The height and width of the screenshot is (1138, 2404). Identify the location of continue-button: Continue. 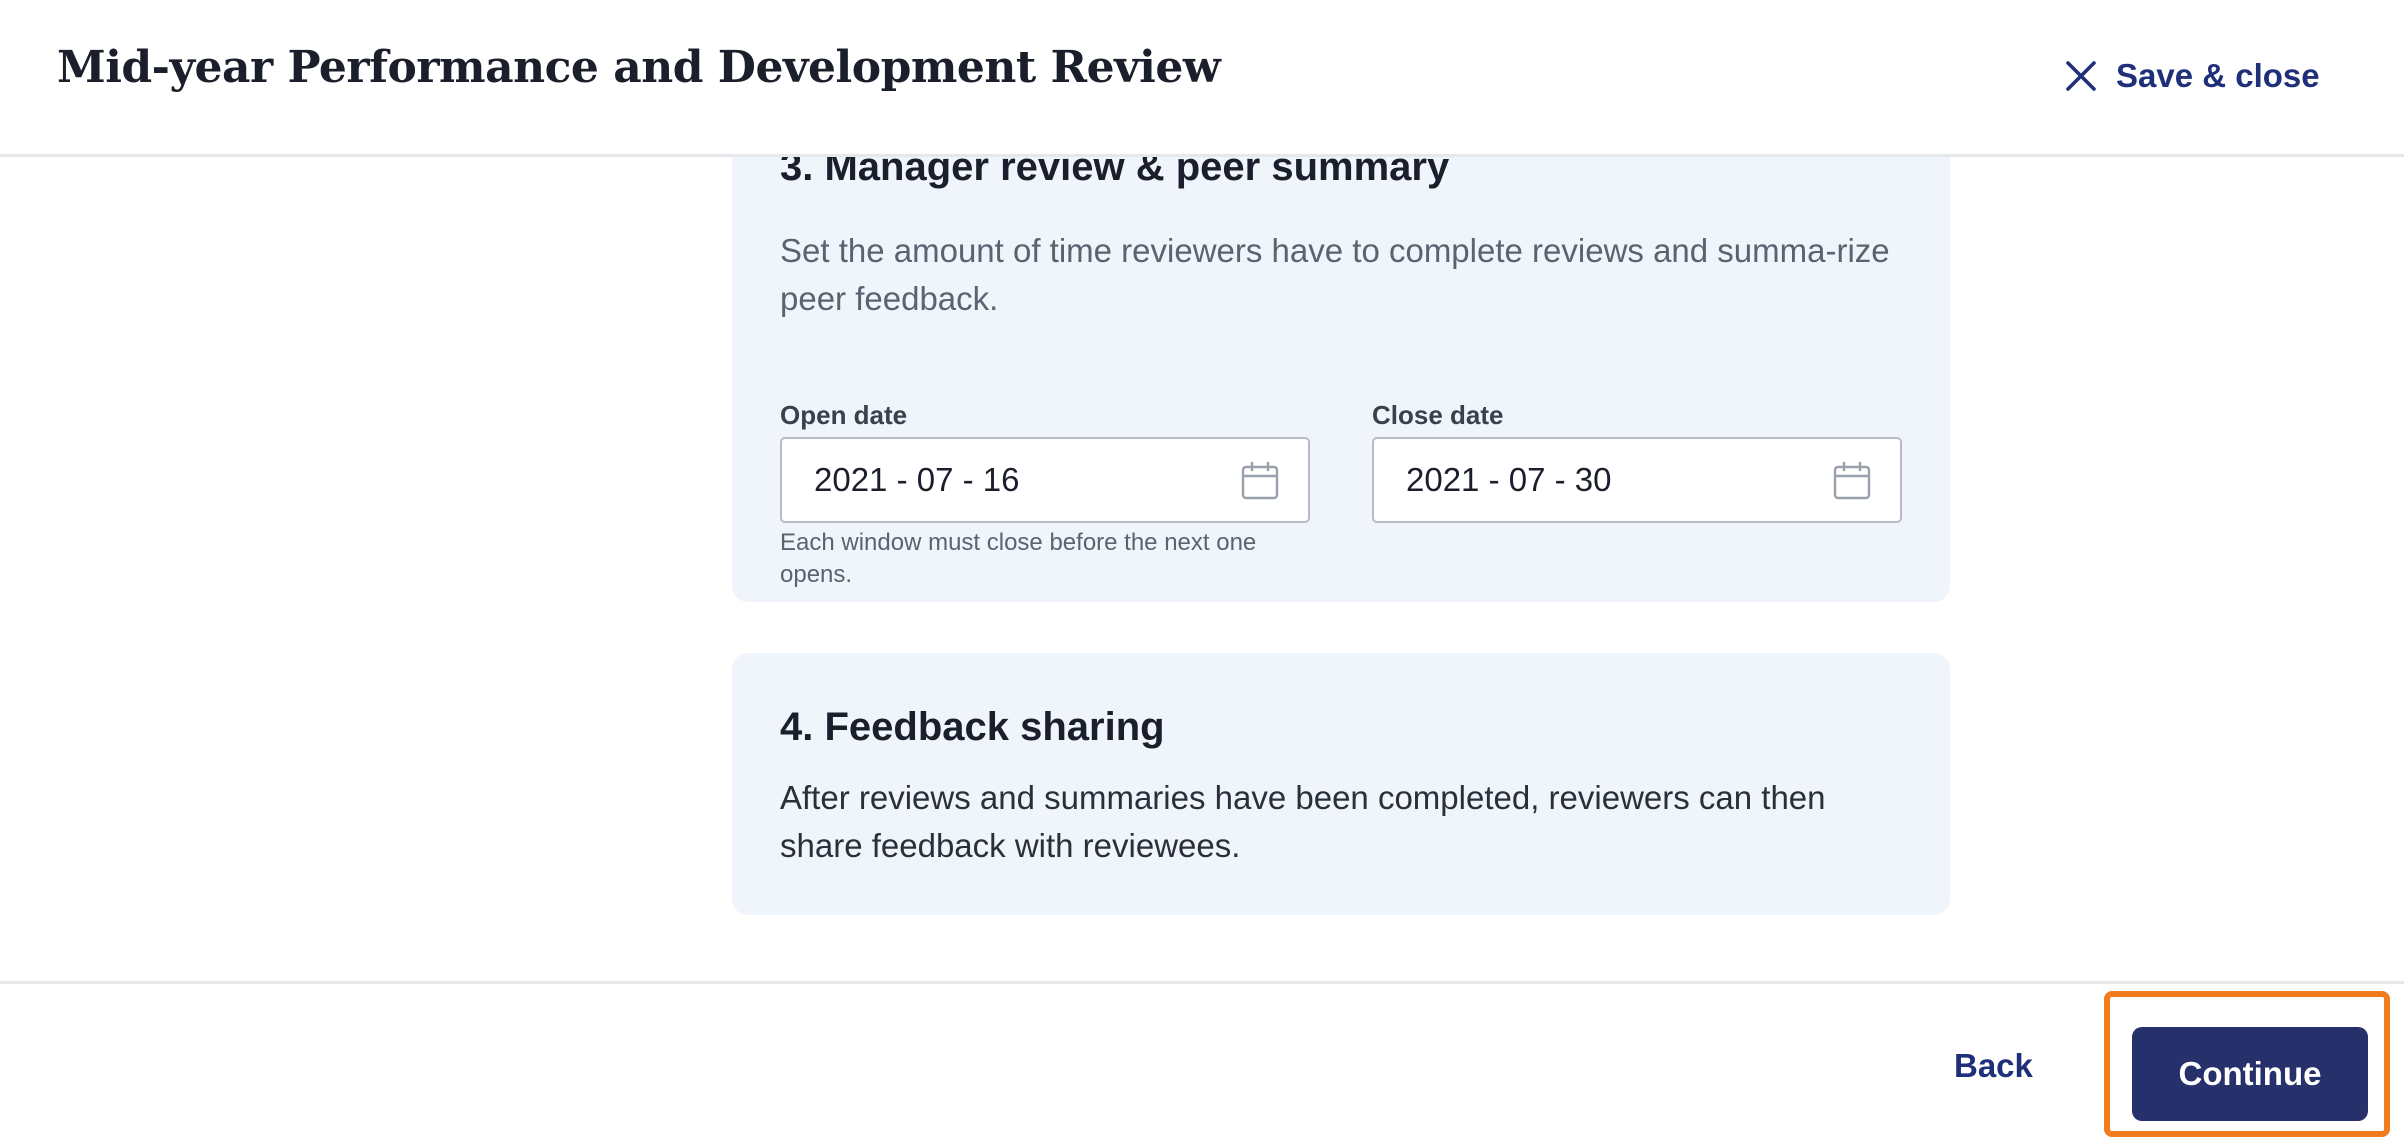
(2250, 1074).